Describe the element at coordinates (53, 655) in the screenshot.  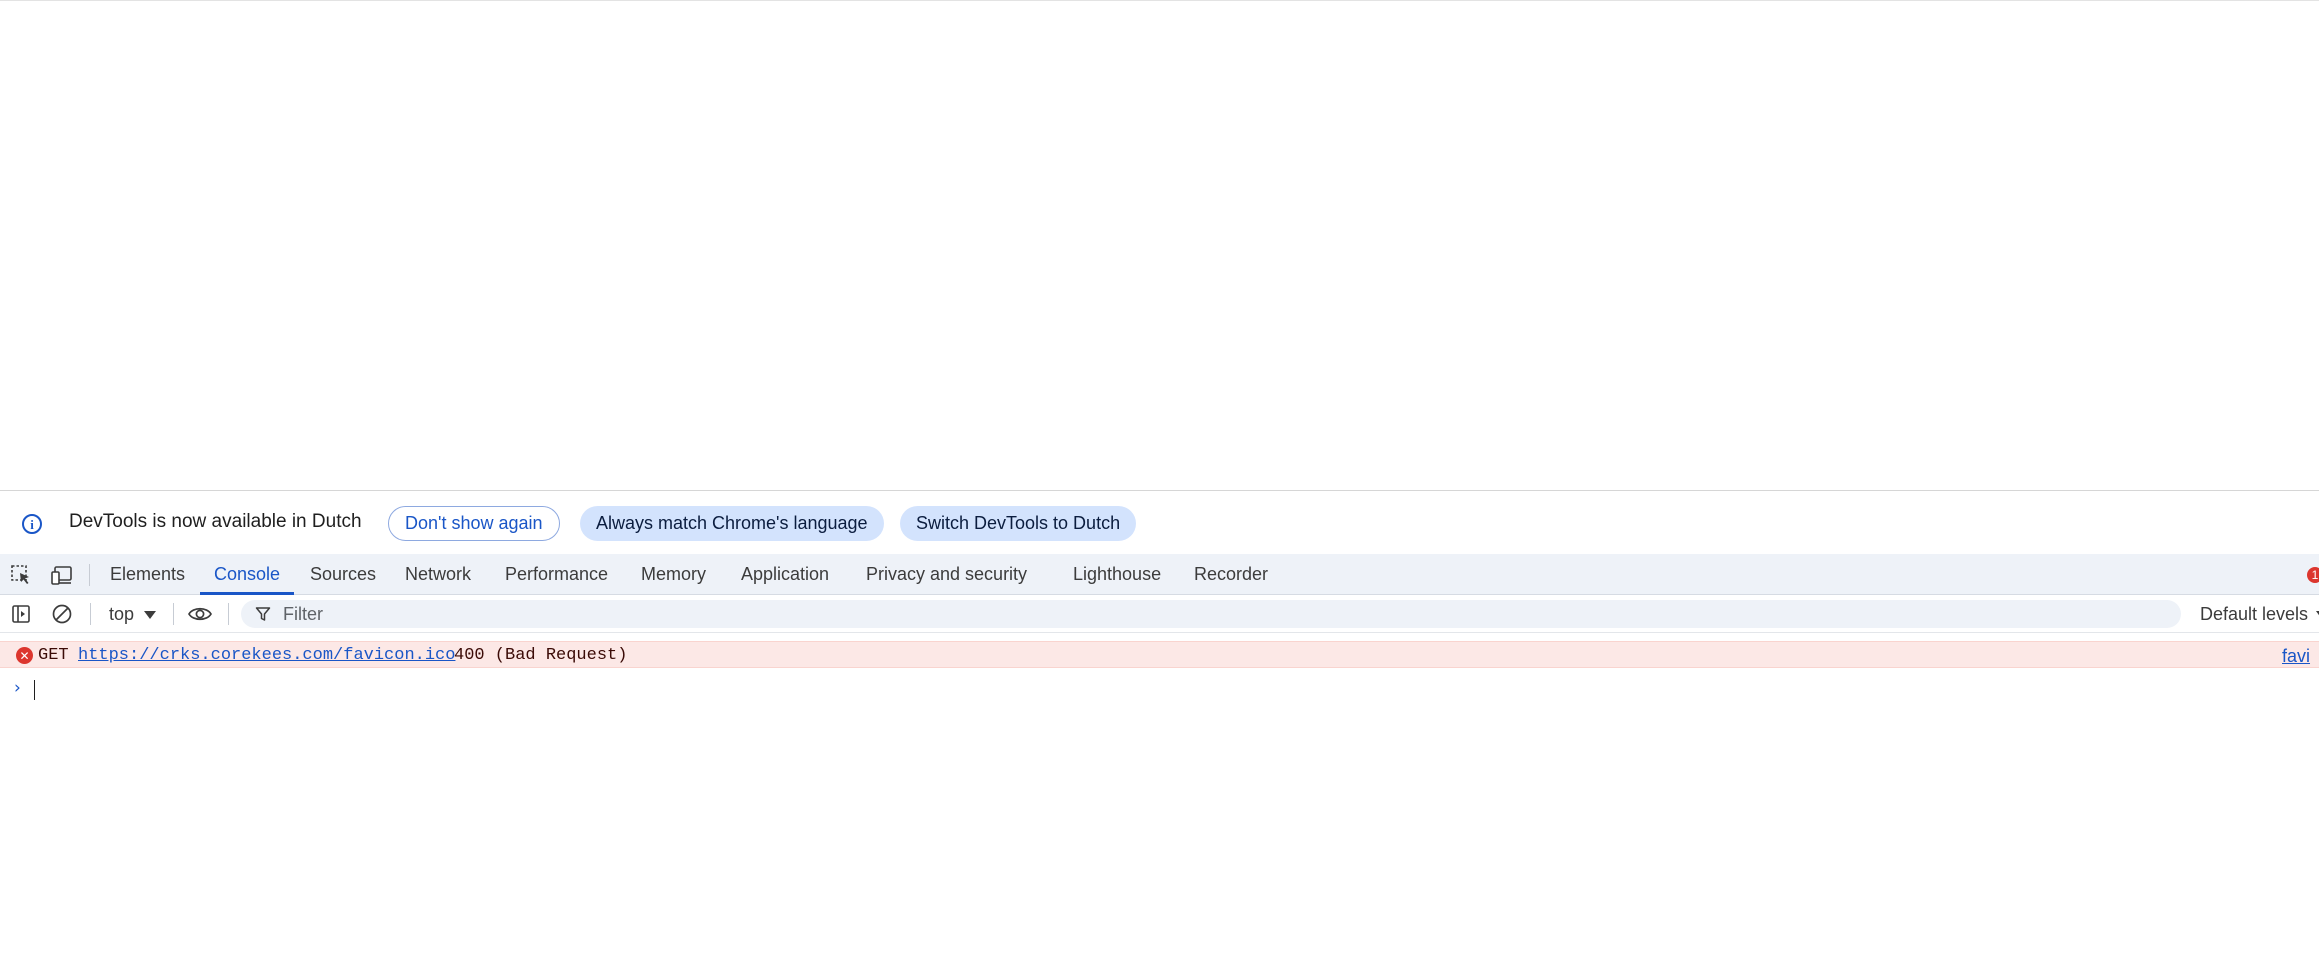
I see `request-method: GET` at that location.